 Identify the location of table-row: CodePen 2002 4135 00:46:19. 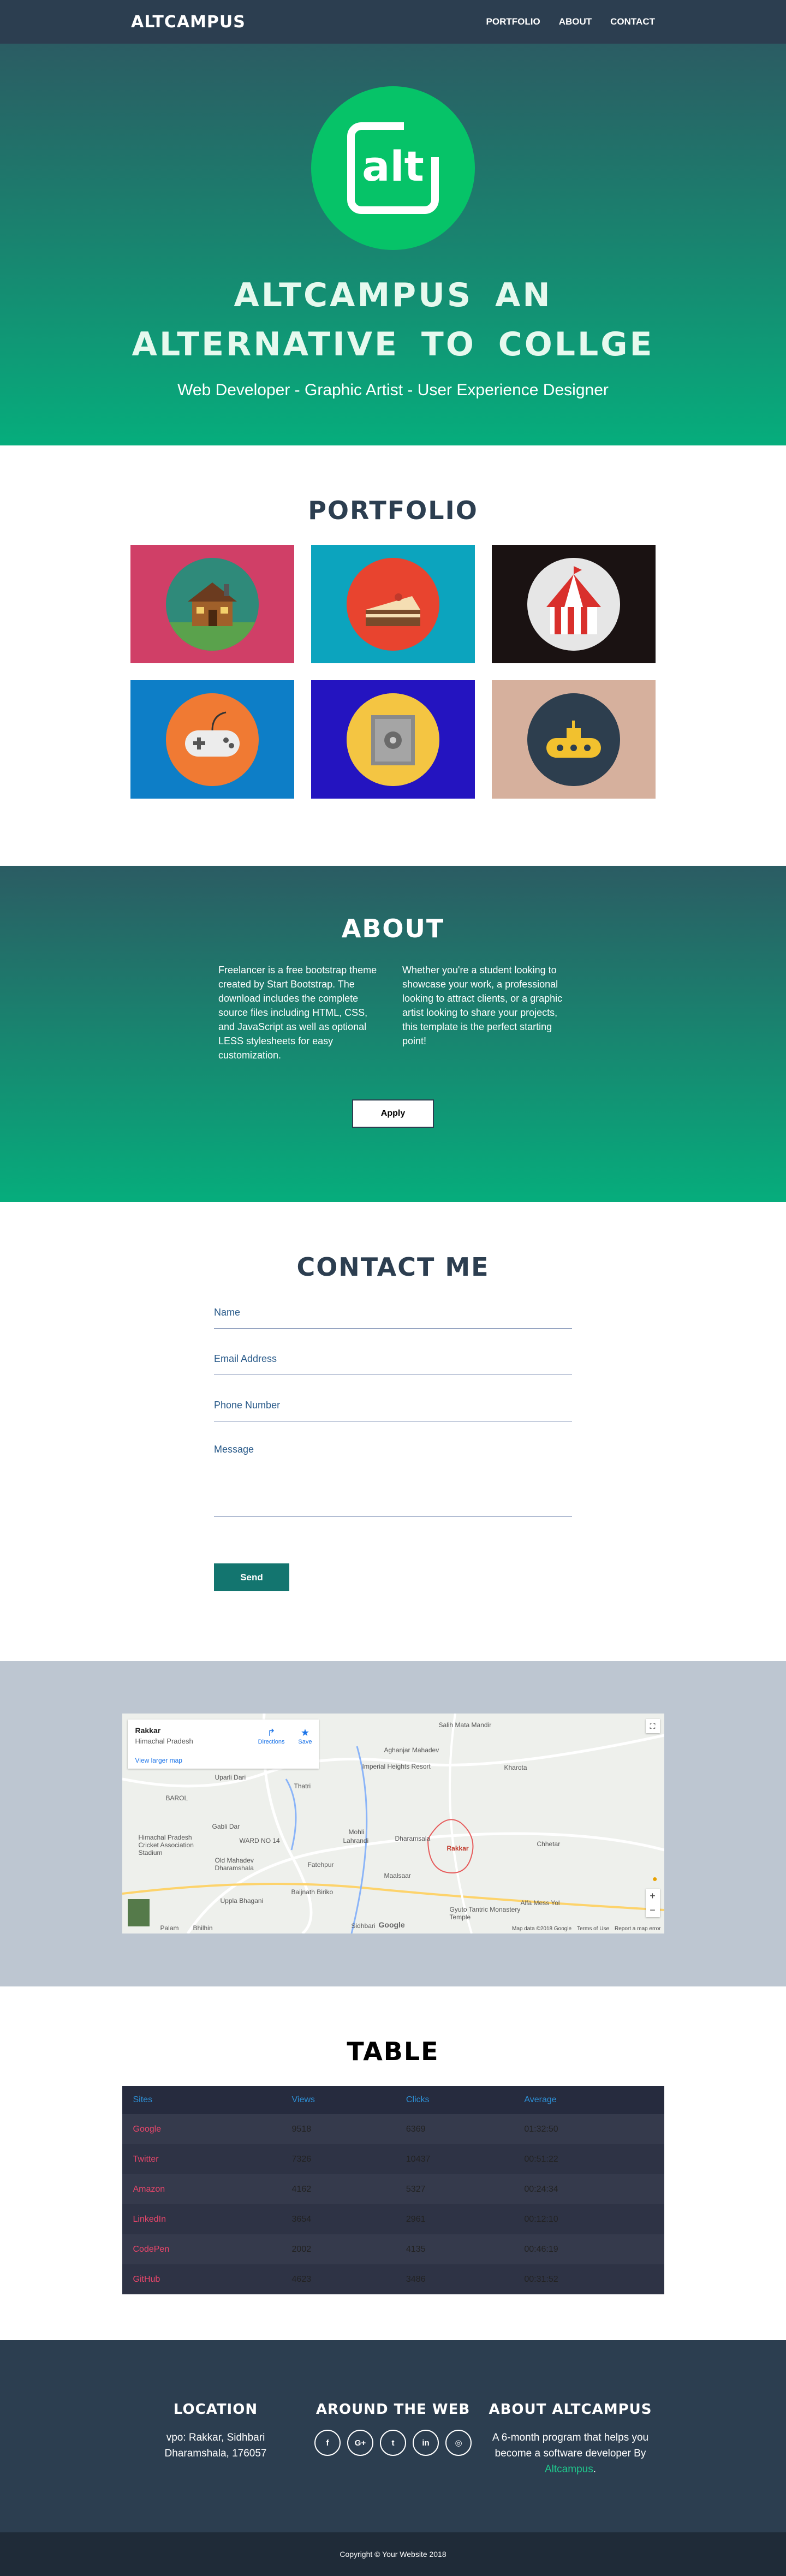
(393, 2249).